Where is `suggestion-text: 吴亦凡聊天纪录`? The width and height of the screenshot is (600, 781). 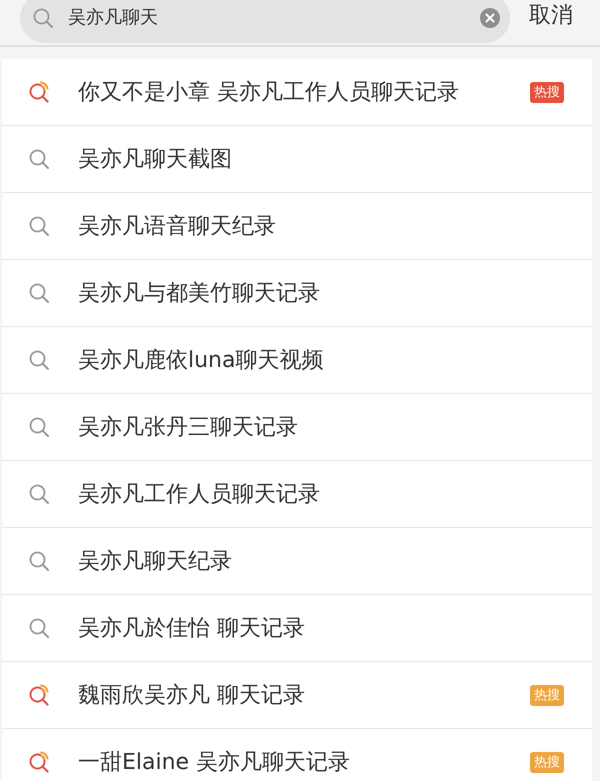 suggestion-text: 吴亦凡聊天纪录 is located at coordinates (155, 562).